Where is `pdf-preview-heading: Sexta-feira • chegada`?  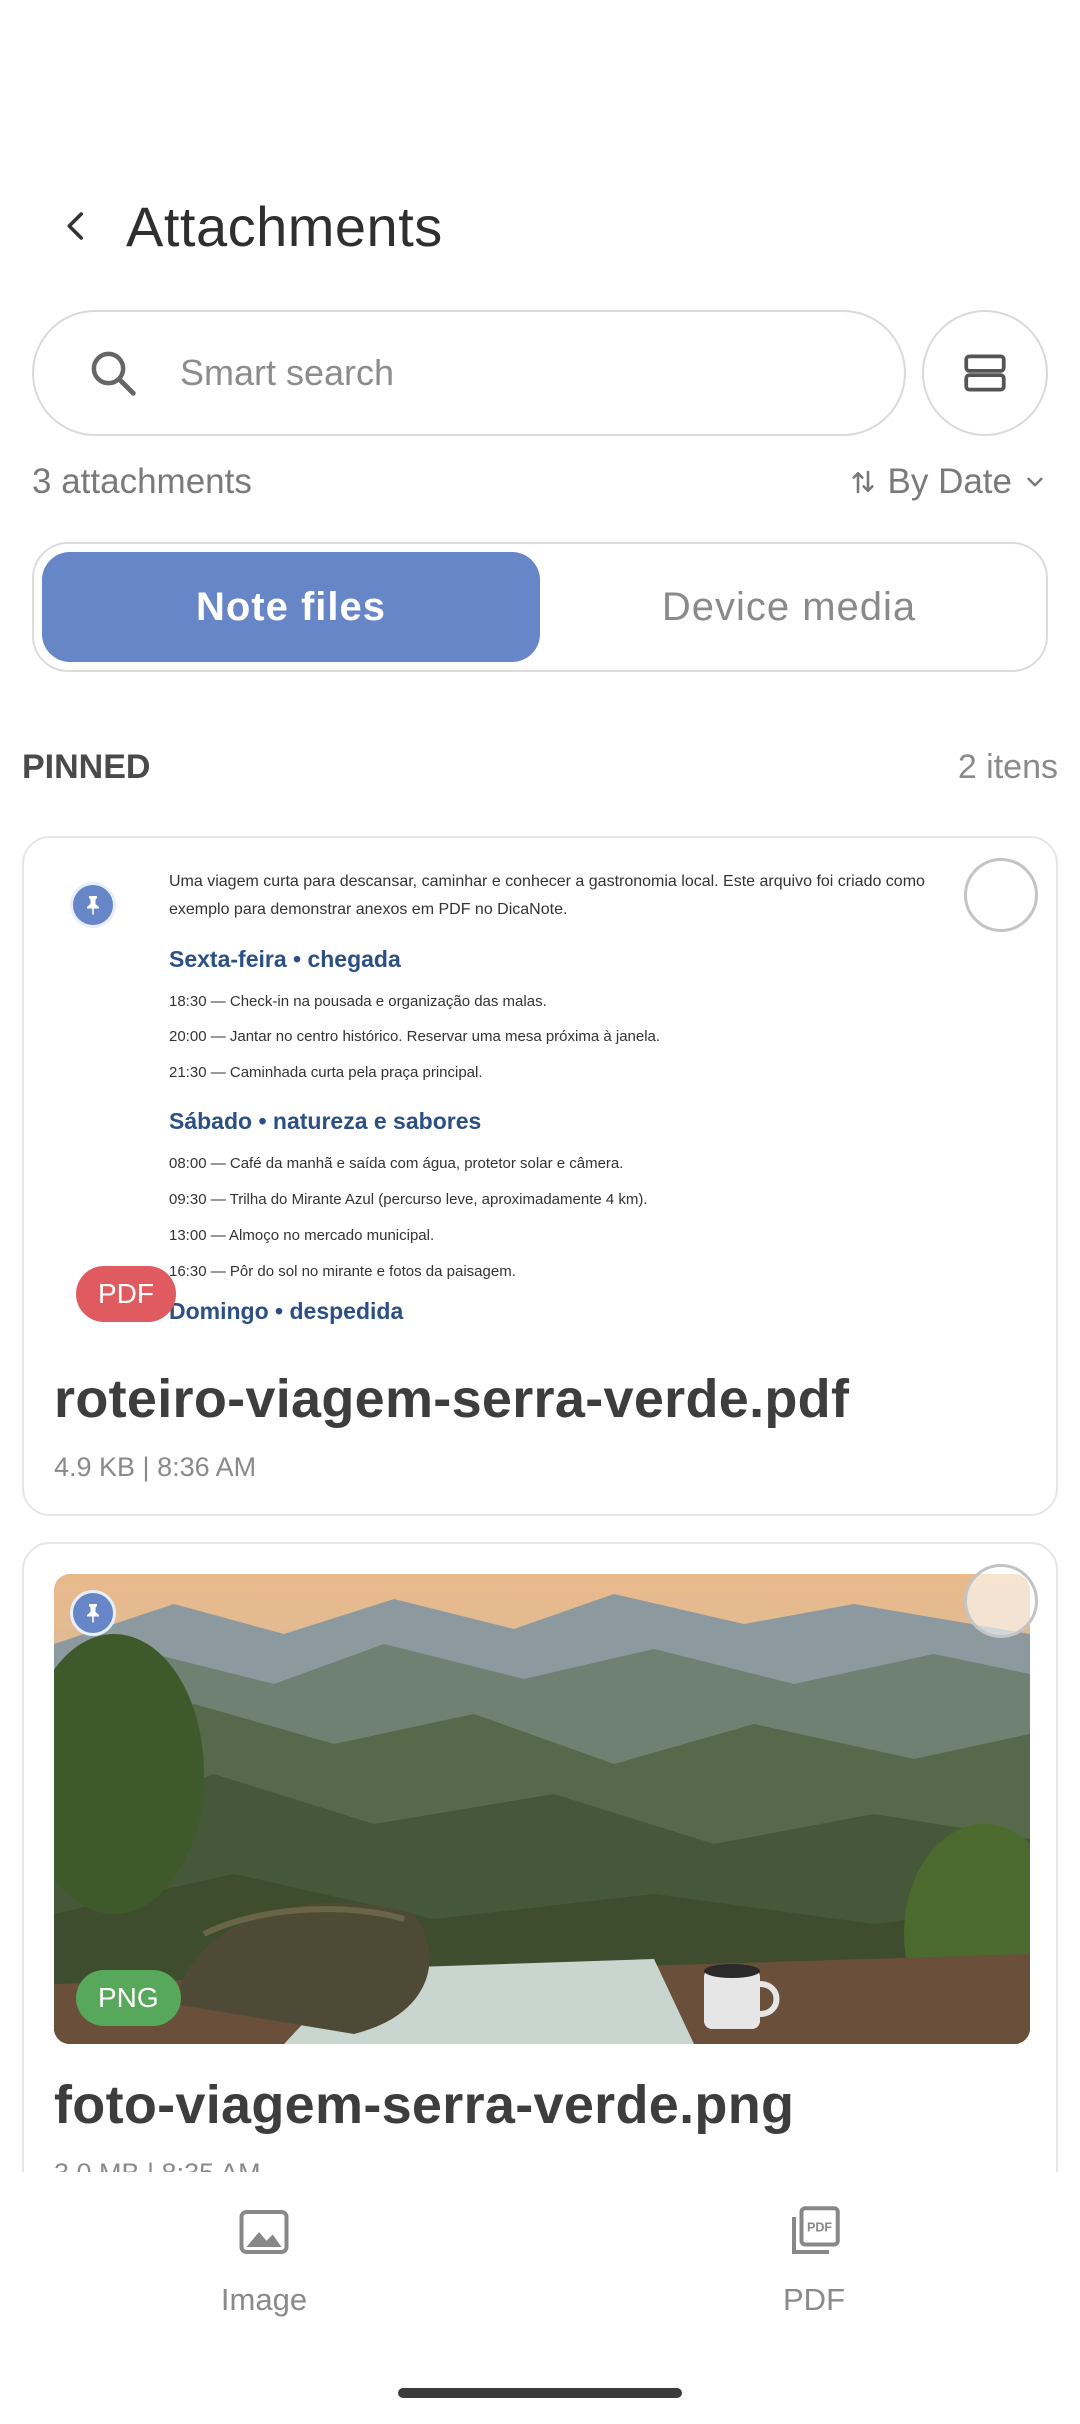 pdf-preview-heading: Sexta-feira • chegada is located at coordinates (285, 959).